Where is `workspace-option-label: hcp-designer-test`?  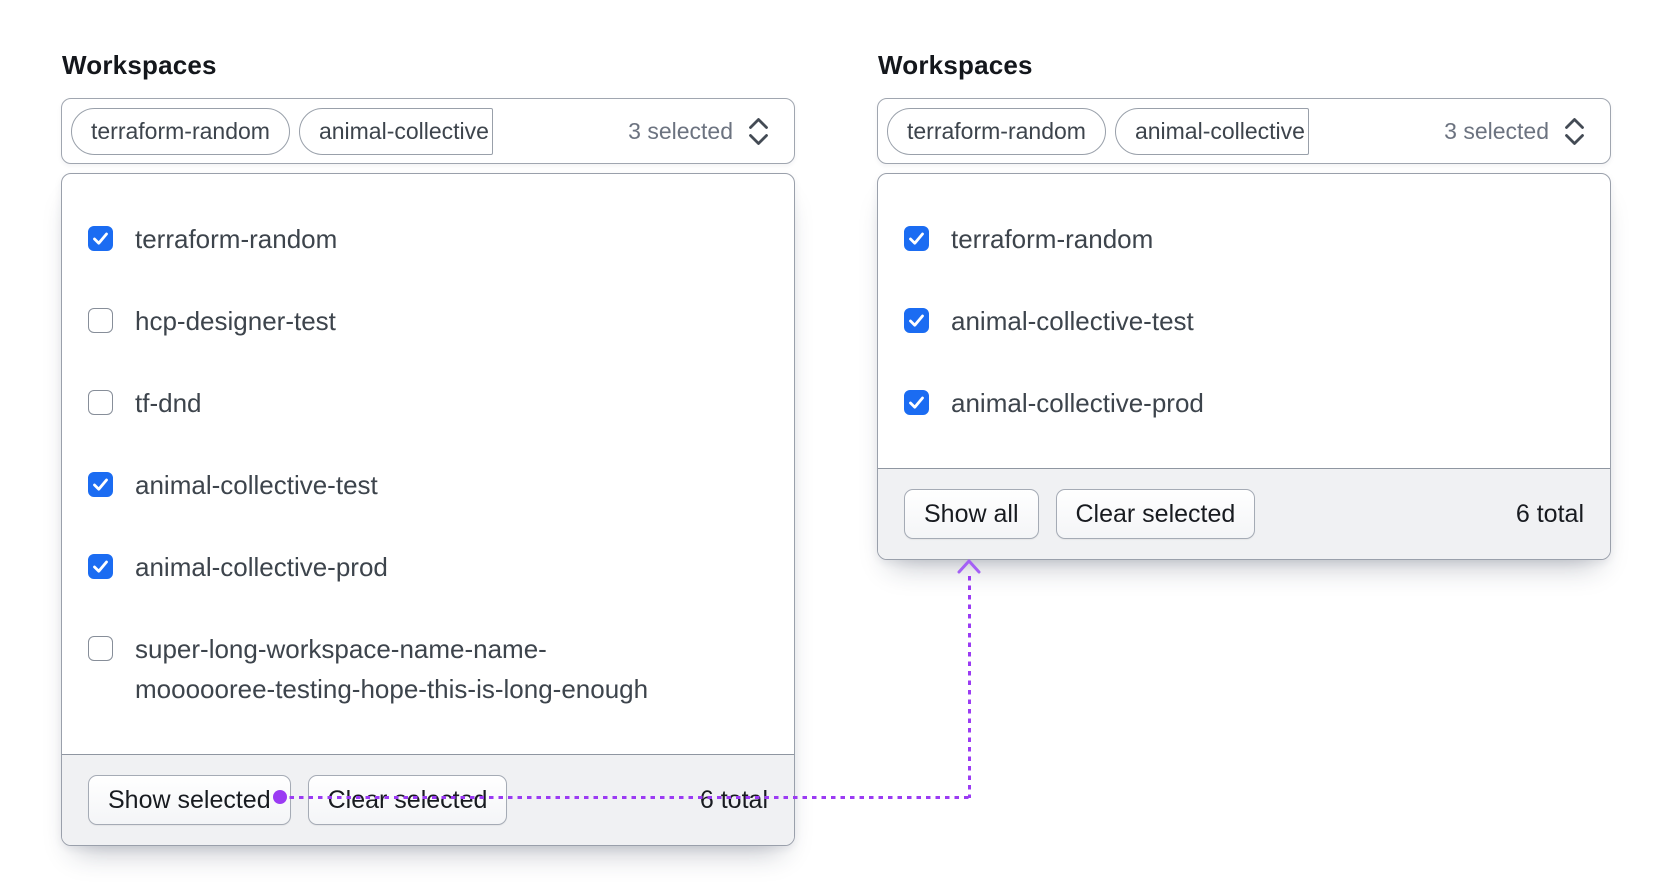
workspace-option-label: hcp-designer-test is located at coordinates (235, 321).